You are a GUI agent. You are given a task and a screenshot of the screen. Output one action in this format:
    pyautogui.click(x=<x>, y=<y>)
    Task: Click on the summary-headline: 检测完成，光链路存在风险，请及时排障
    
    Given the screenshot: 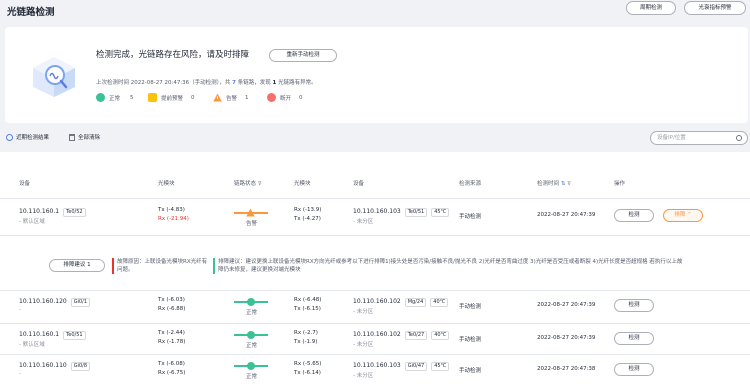 What is the action you would take?
    pyautogui.click(x=173, y=55)
    